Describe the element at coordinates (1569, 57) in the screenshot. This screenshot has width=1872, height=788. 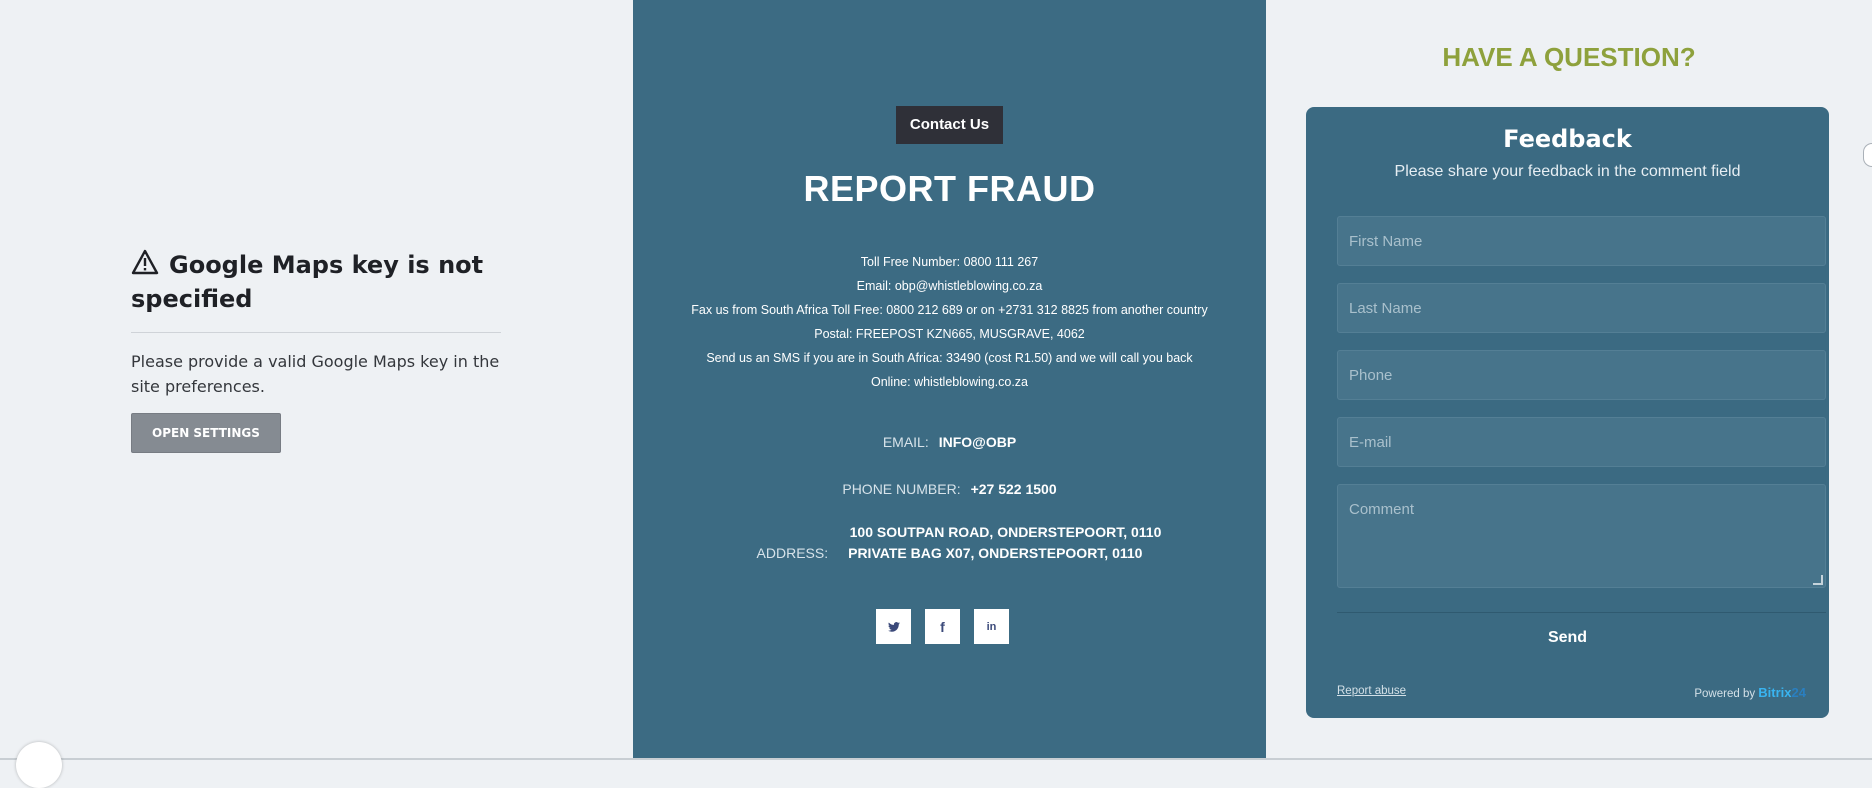
I see `have-a-question-heading: HAVE A QUESTION?` at that location.